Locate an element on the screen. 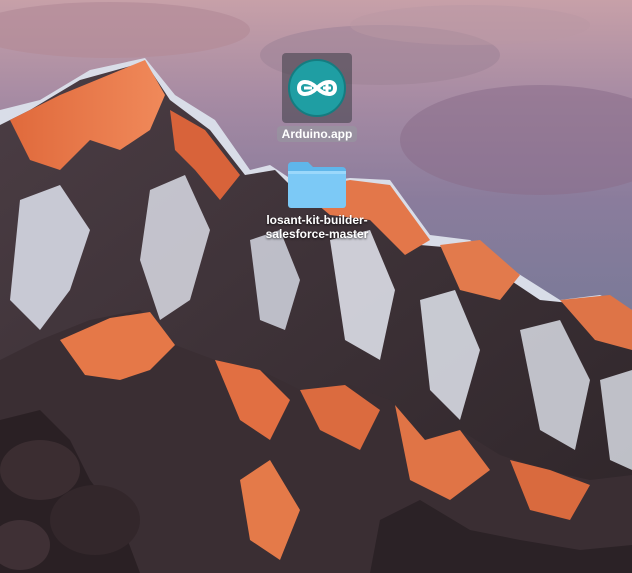  arduino-app-label: Arduino.app is located at coordinates (317, 134).